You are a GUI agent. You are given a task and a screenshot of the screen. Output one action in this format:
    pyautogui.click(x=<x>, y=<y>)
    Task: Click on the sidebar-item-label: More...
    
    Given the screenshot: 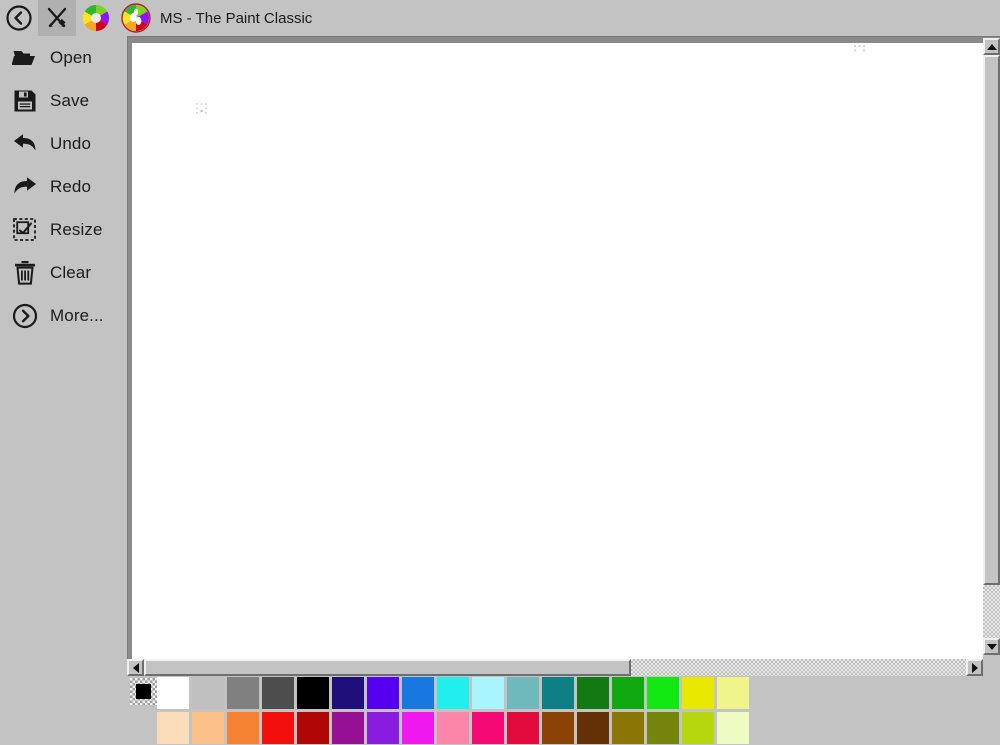 What is the action you would take?
    pyautogui.click(x=77, y=315)
    